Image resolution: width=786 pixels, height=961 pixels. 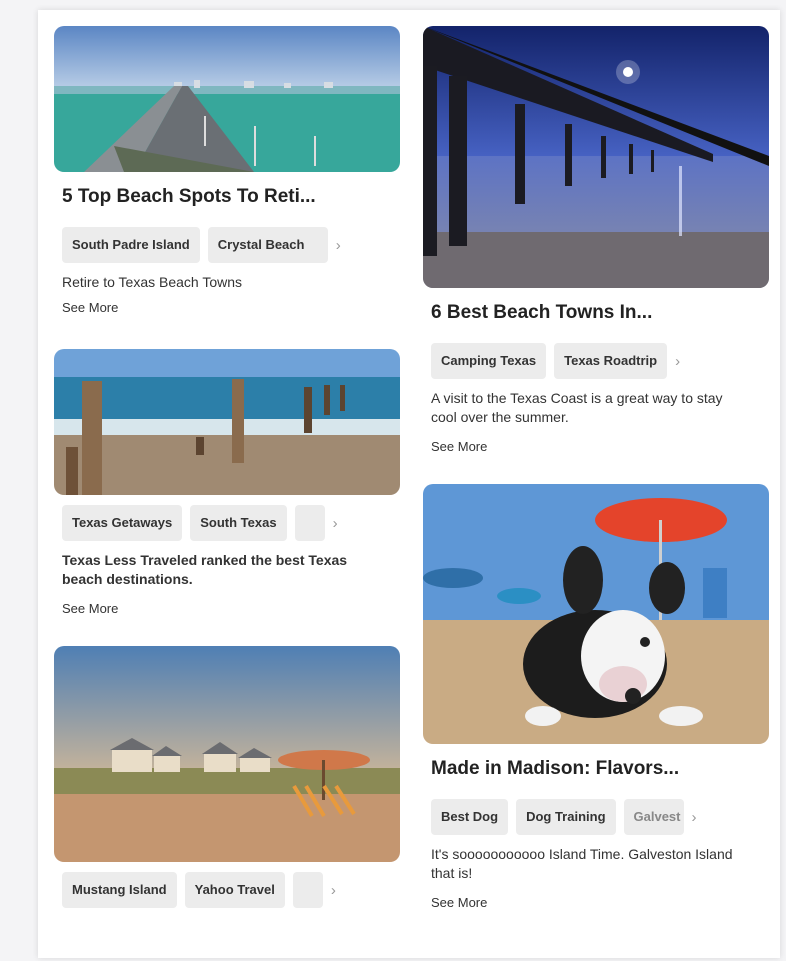 I want to click on tag-row: South Padre Island Crystal Beach ›, so click(x=231, y=245).